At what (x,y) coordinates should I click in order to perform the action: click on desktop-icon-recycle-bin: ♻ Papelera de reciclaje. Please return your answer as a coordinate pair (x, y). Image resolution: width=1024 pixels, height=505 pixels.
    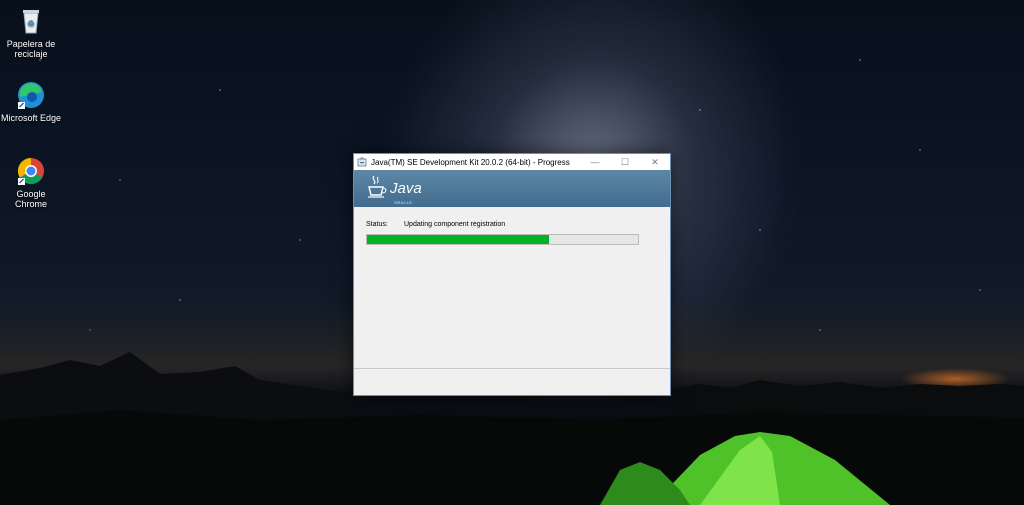
    Looking at the image, I should click on (31, 32).